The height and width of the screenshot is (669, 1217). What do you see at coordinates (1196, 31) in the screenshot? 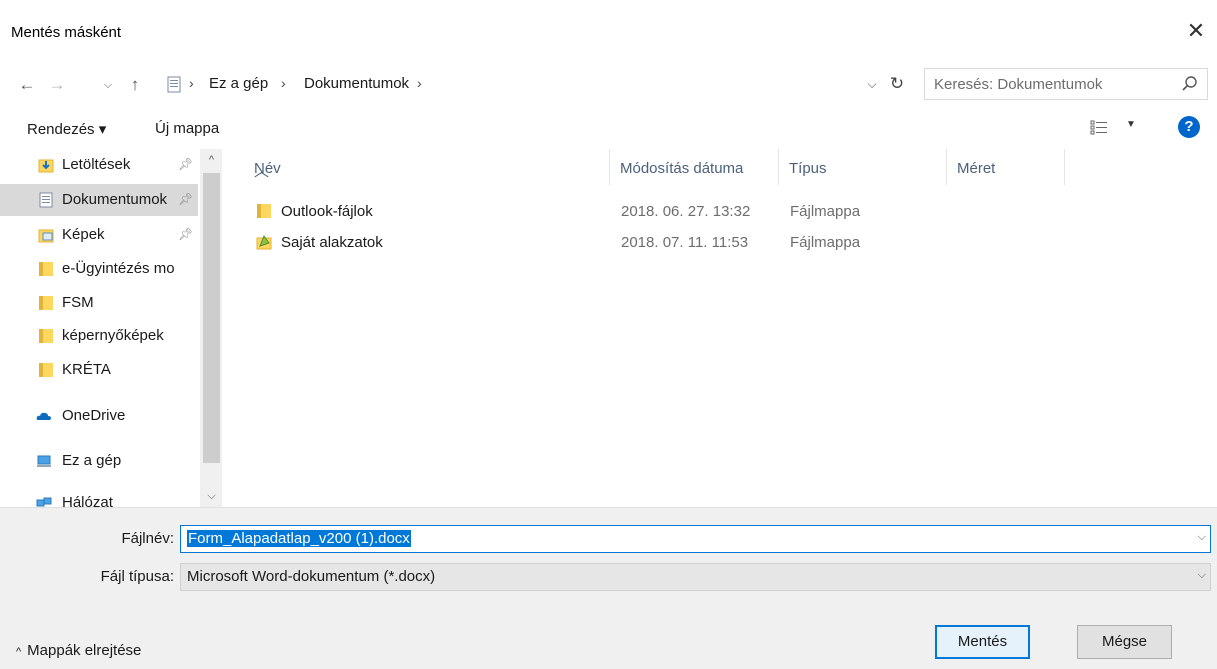
I see `close-icon: ✕` at bounding box center [1196, 31].